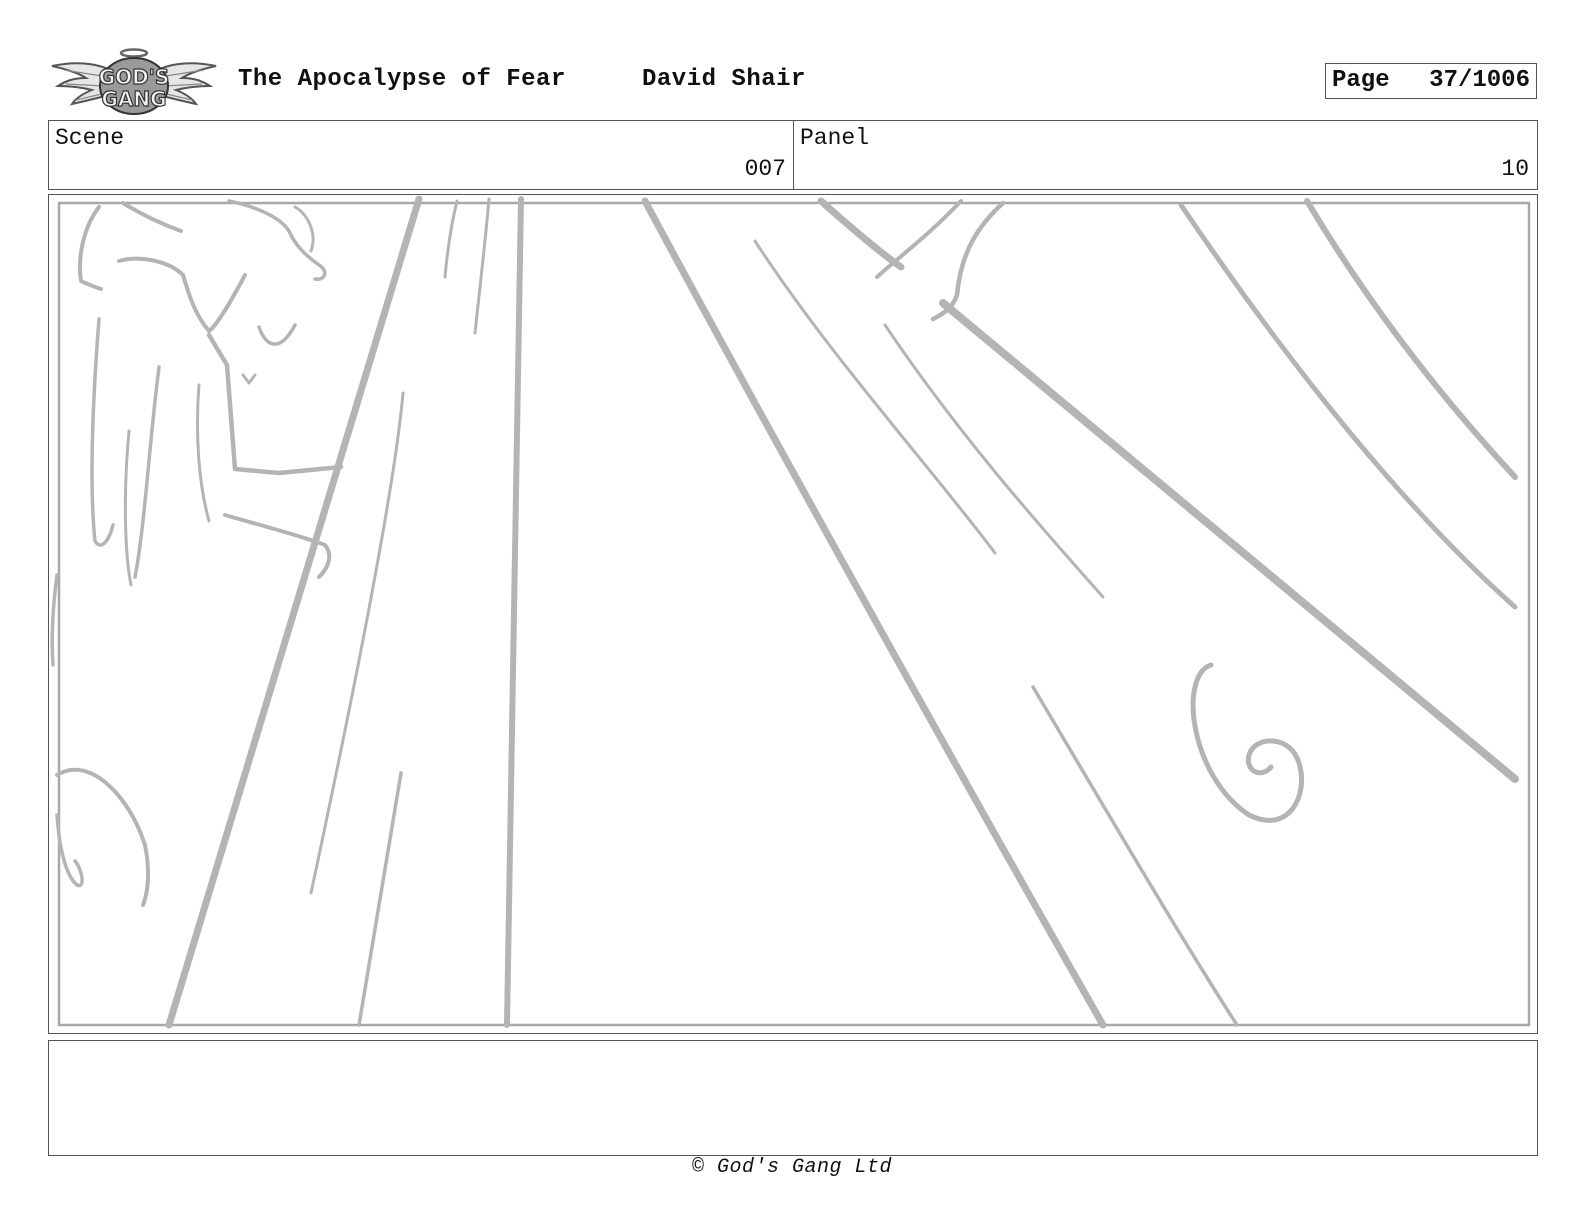 This screenshot has width=1584, height=1224. I want to click on panel-number: 10, so click(1515, 169).